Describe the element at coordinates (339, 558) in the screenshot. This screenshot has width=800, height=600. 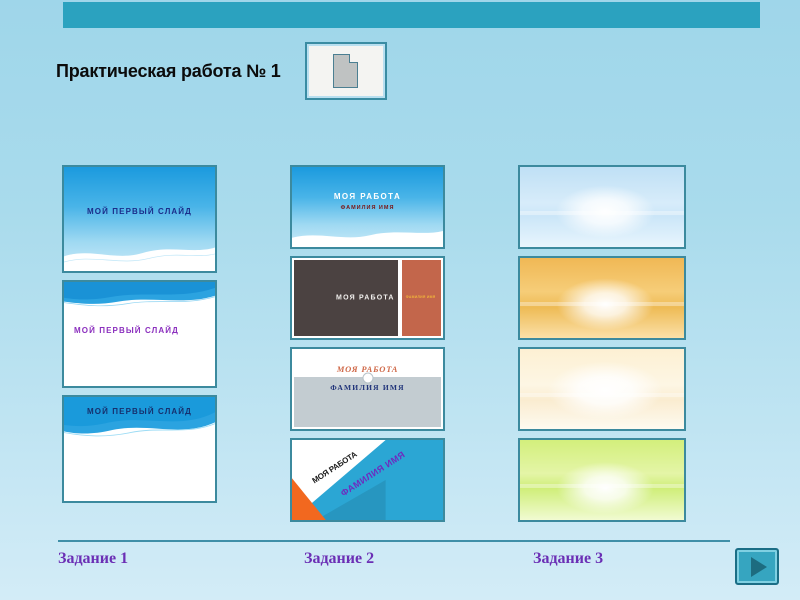
I see `footer-label-task-2: Задание 2` at that location.